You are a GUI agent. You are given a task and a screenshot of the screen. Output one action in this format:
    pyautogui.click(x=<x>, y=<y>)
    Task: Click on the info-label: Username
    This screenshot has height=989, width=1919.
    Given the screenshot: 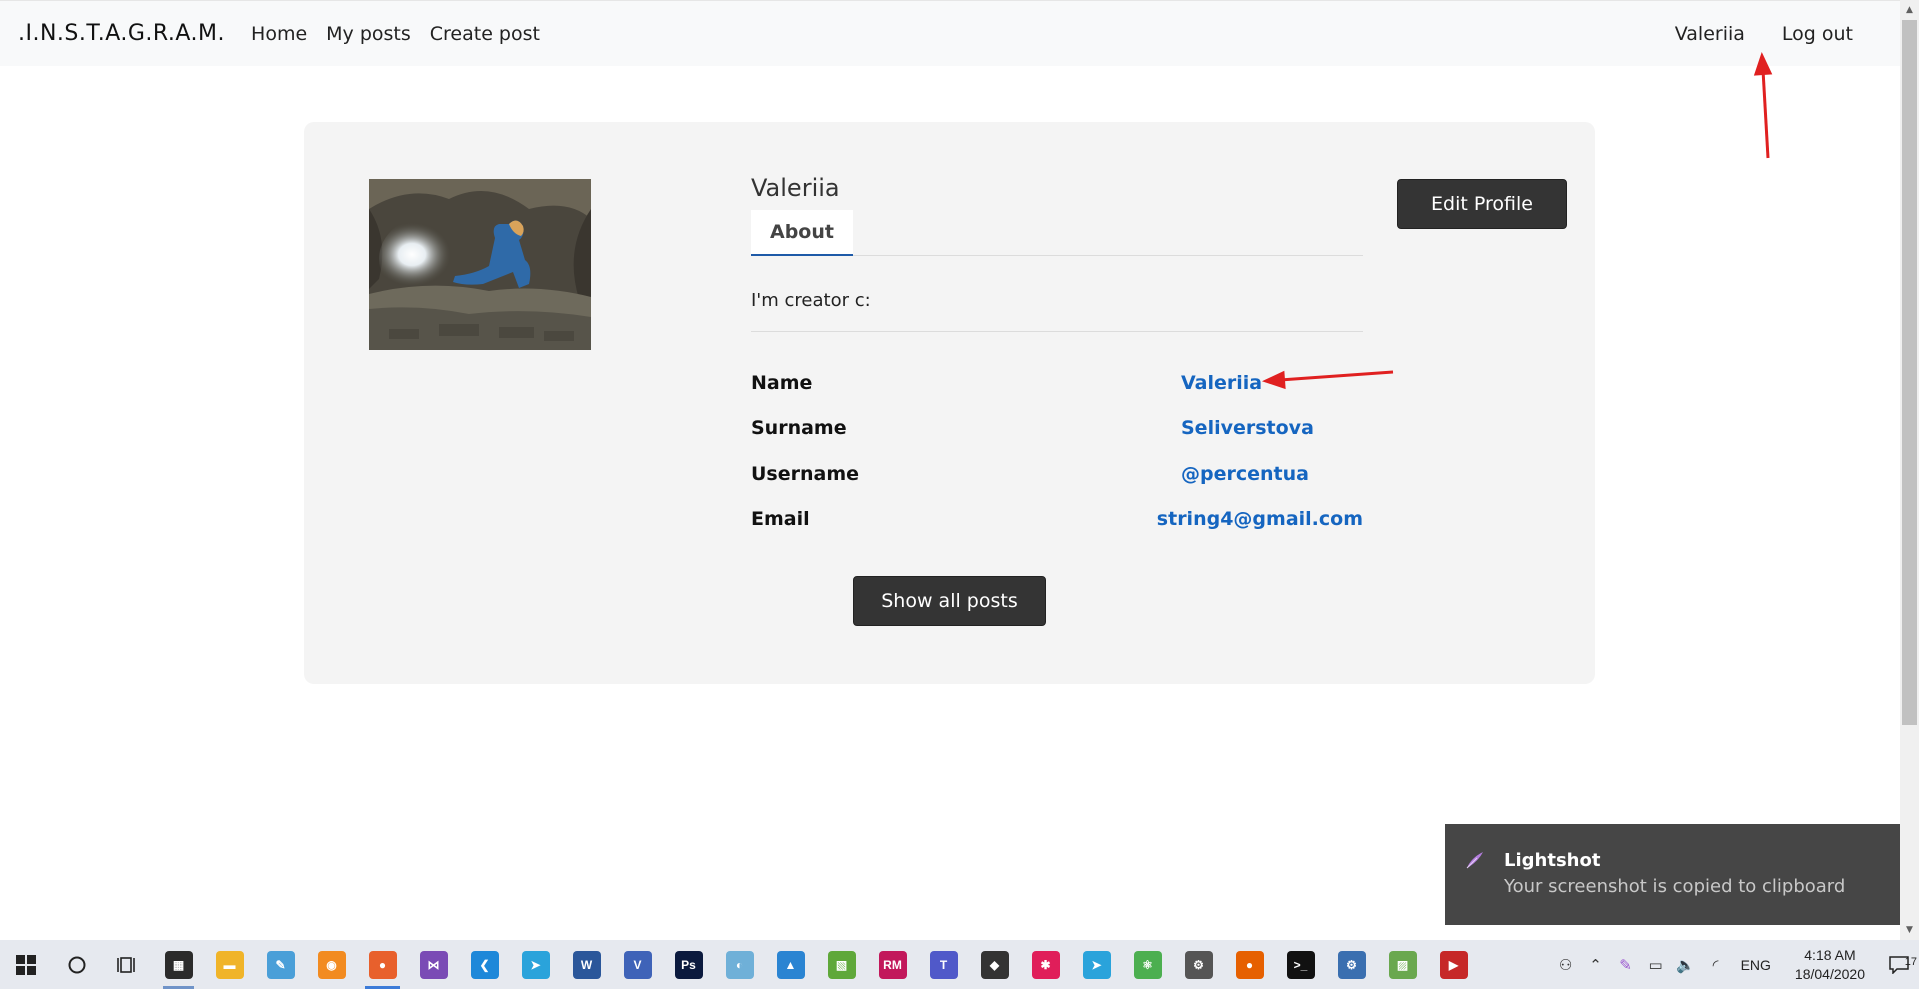 What is the action you would take?
    pyautogui.click(x=805, y=473)
    